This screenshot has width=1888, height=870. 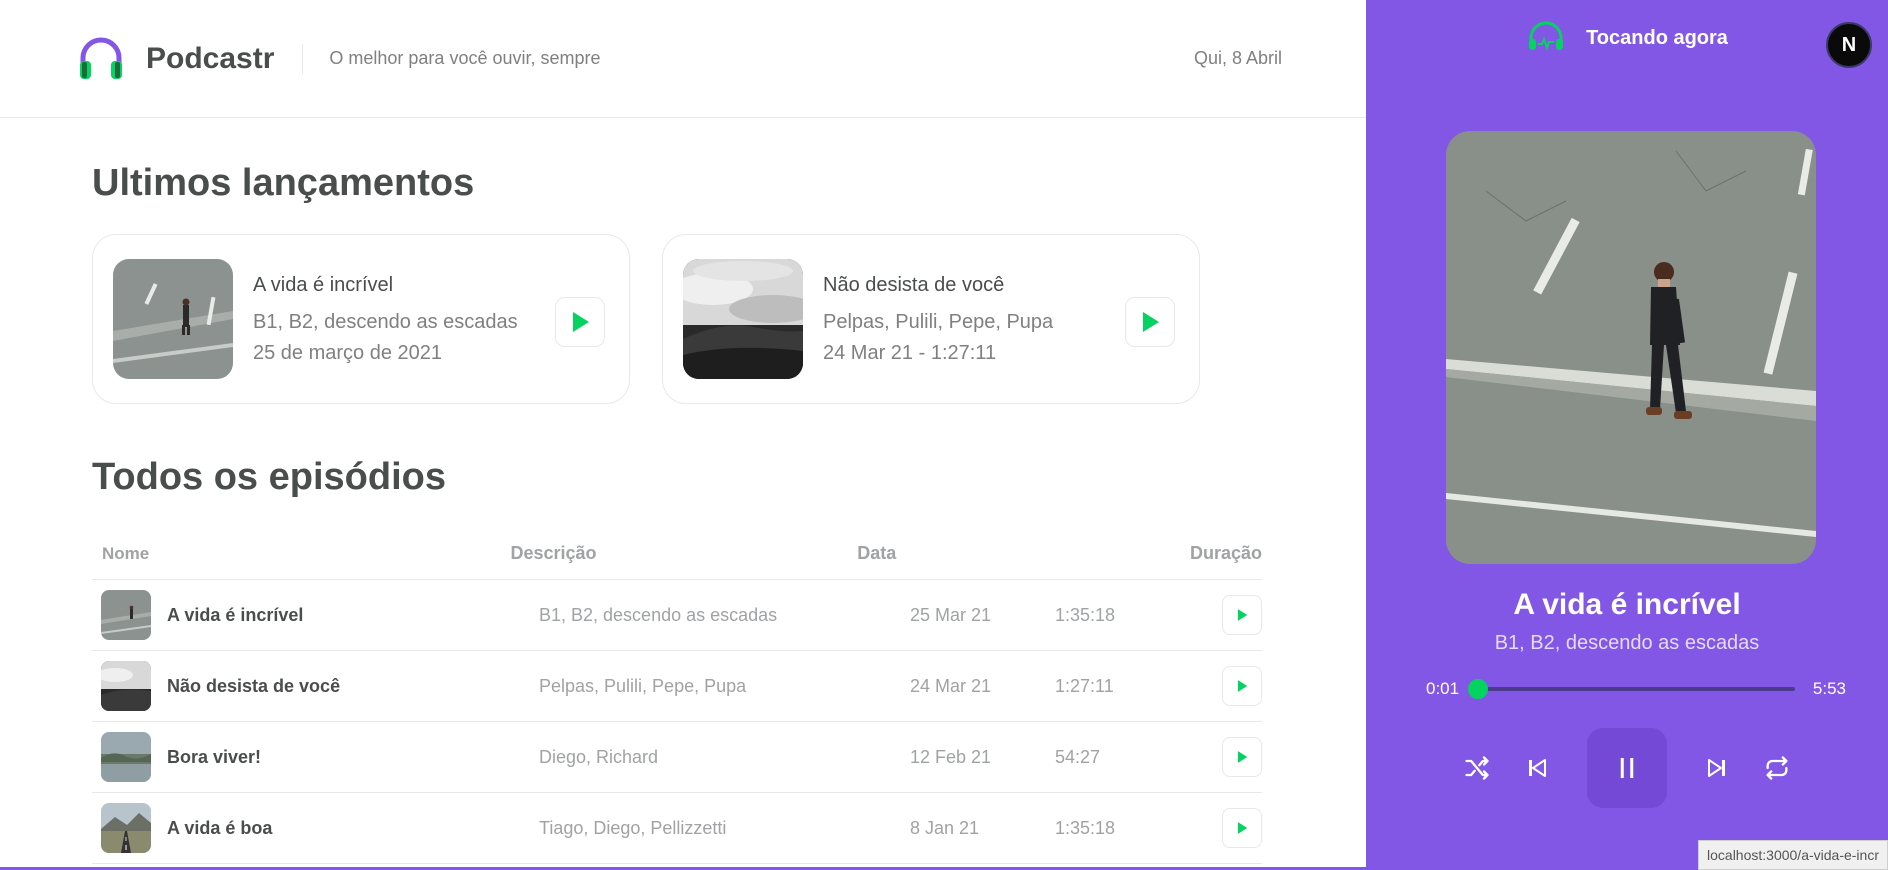 I want to click on player-controls, so click(x=1627, y=768).